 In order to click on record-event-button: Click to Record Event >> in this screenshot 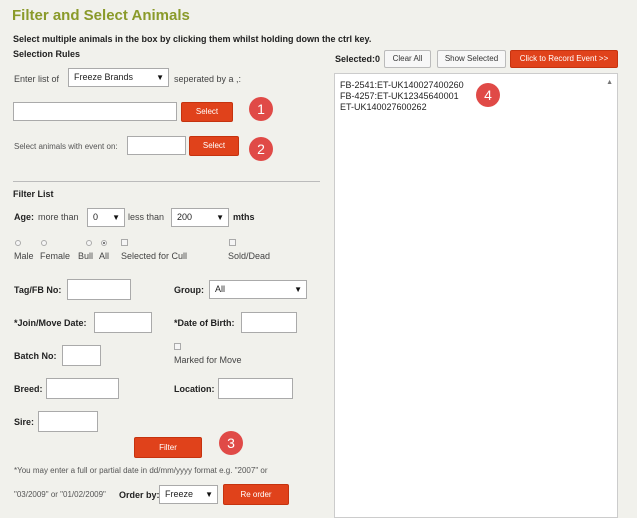, I will do `click(564, 59)`.